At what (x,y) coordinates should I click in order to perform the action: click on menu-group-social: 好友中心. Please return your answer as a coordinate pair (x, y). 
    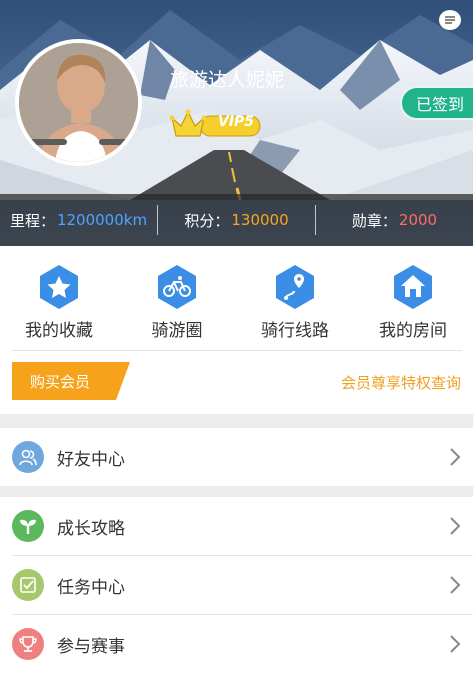
    Looking at the image, I should click on (236, 457).